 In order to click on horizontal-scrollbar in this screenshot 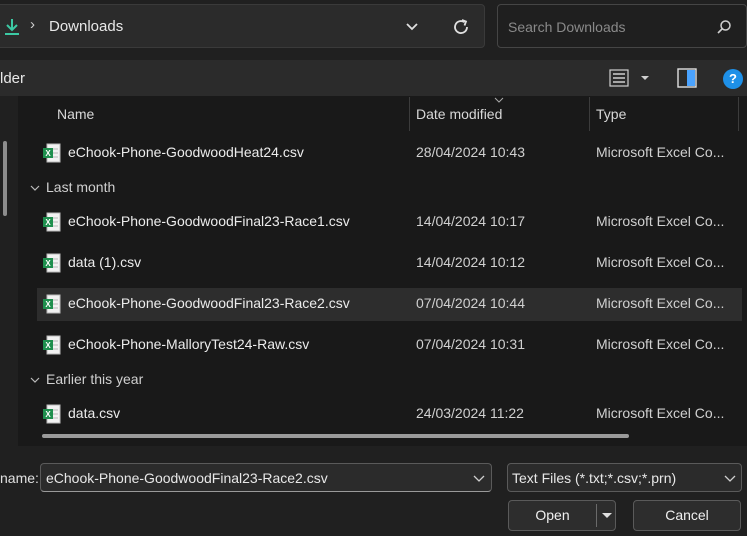, I will do `click(335, 436)`.